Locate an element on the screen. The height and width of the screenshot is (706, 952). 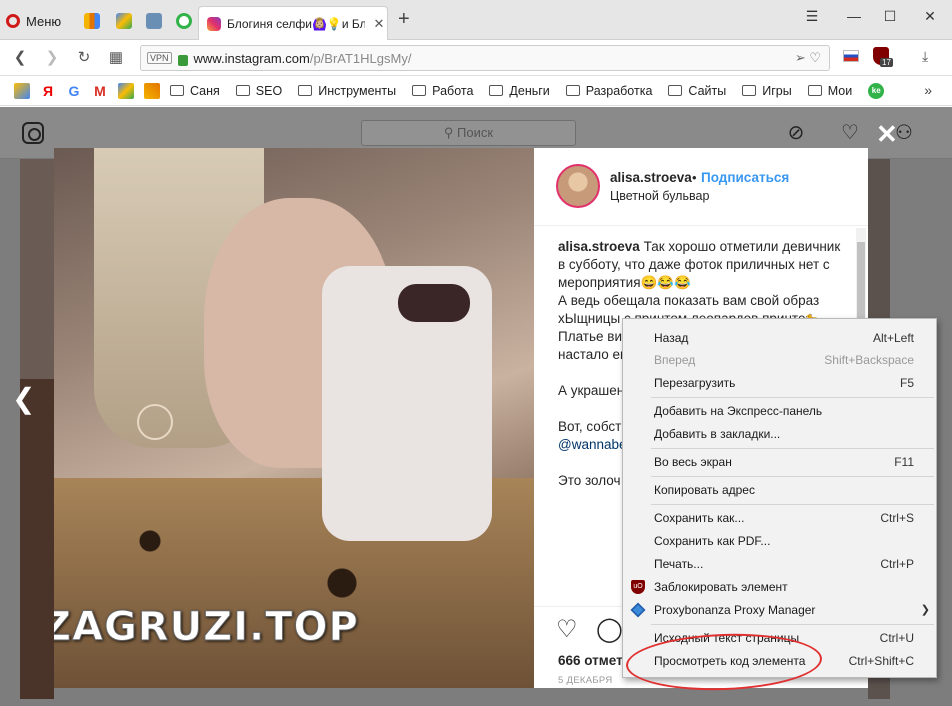
close-window-button: ✕ is located at coordinates (930, 16).